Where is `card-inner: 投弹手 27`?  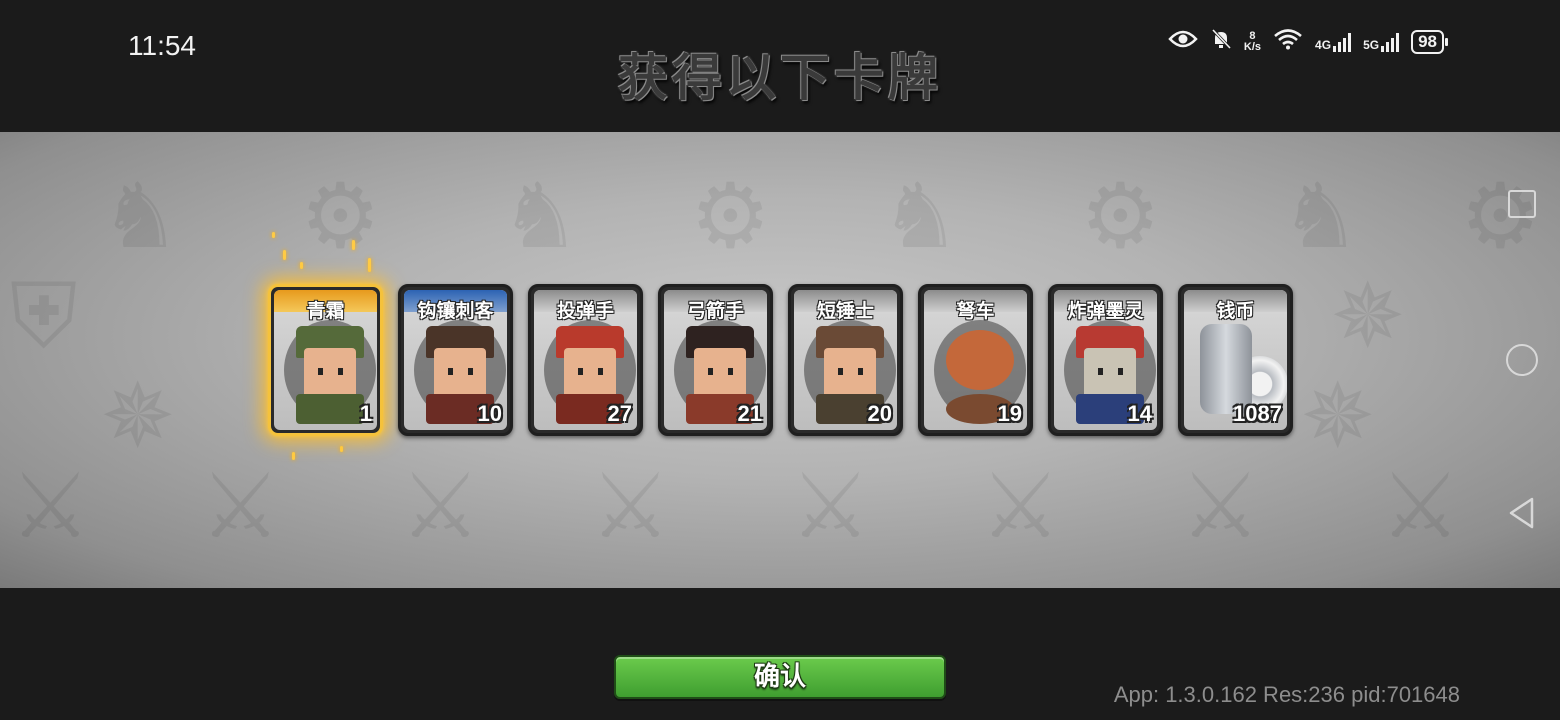
card-inner: 投弹手 27 is located at coordinates (585, 360).